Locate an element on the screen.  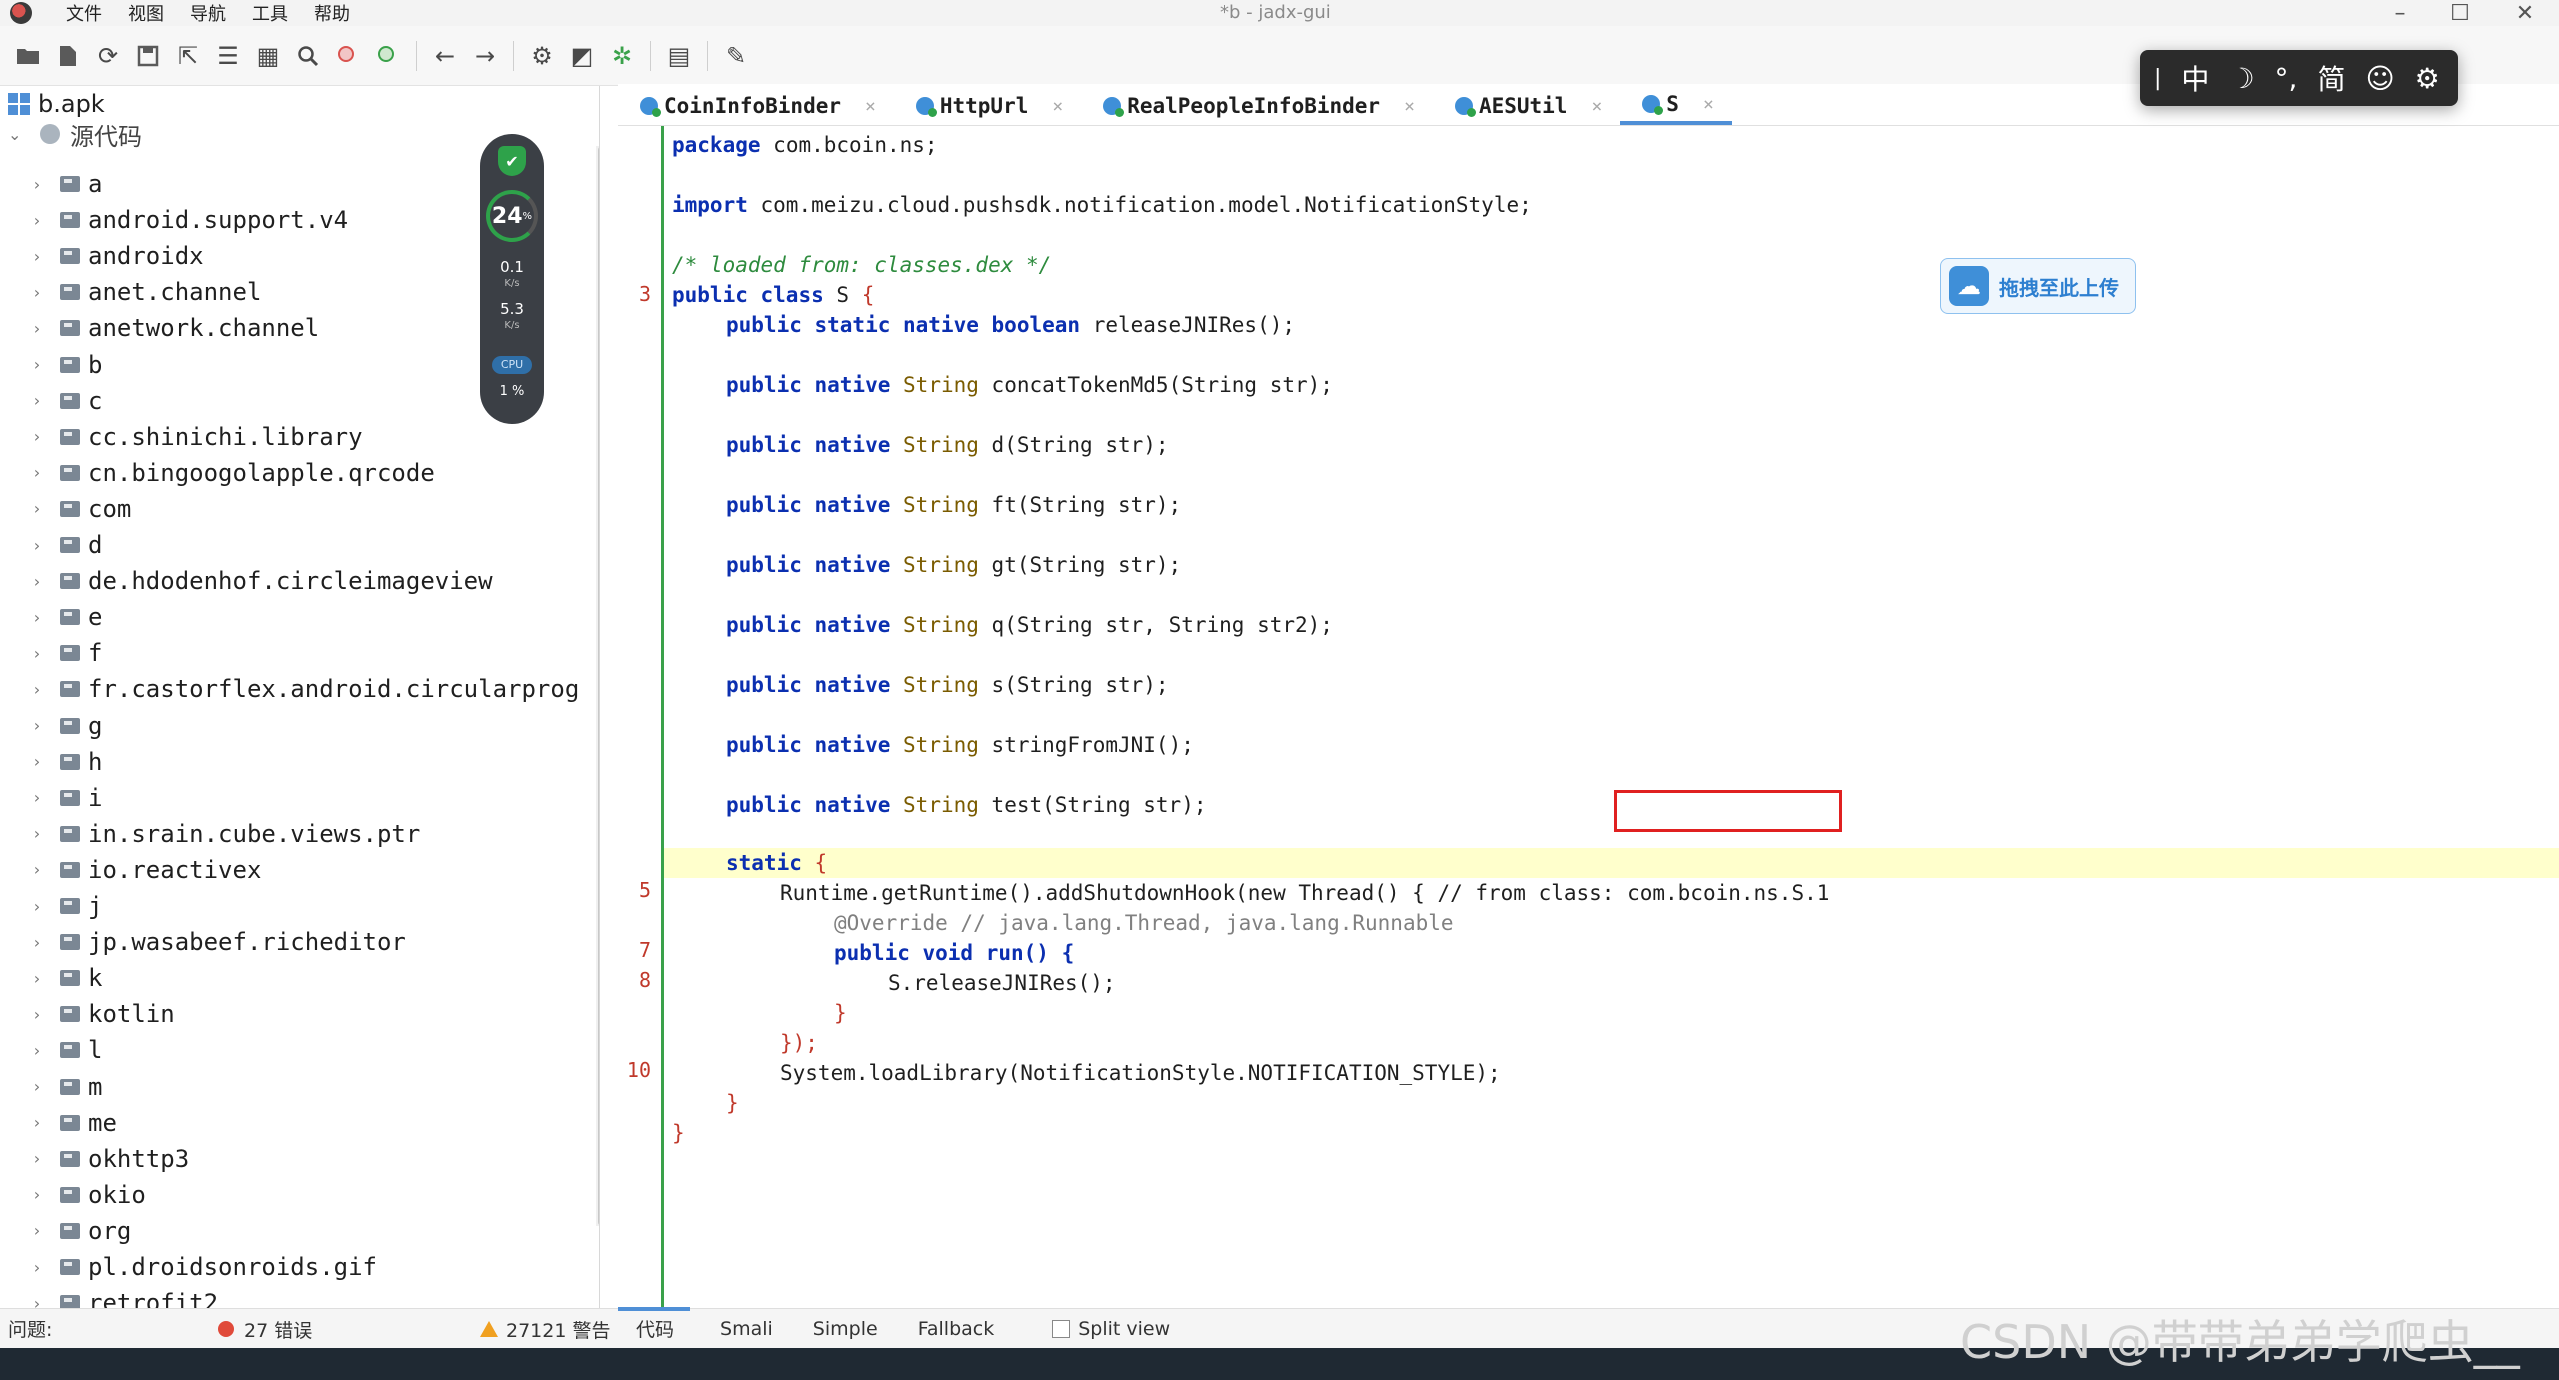
tree-package-item: › m is located at coordinates (67, 1087).